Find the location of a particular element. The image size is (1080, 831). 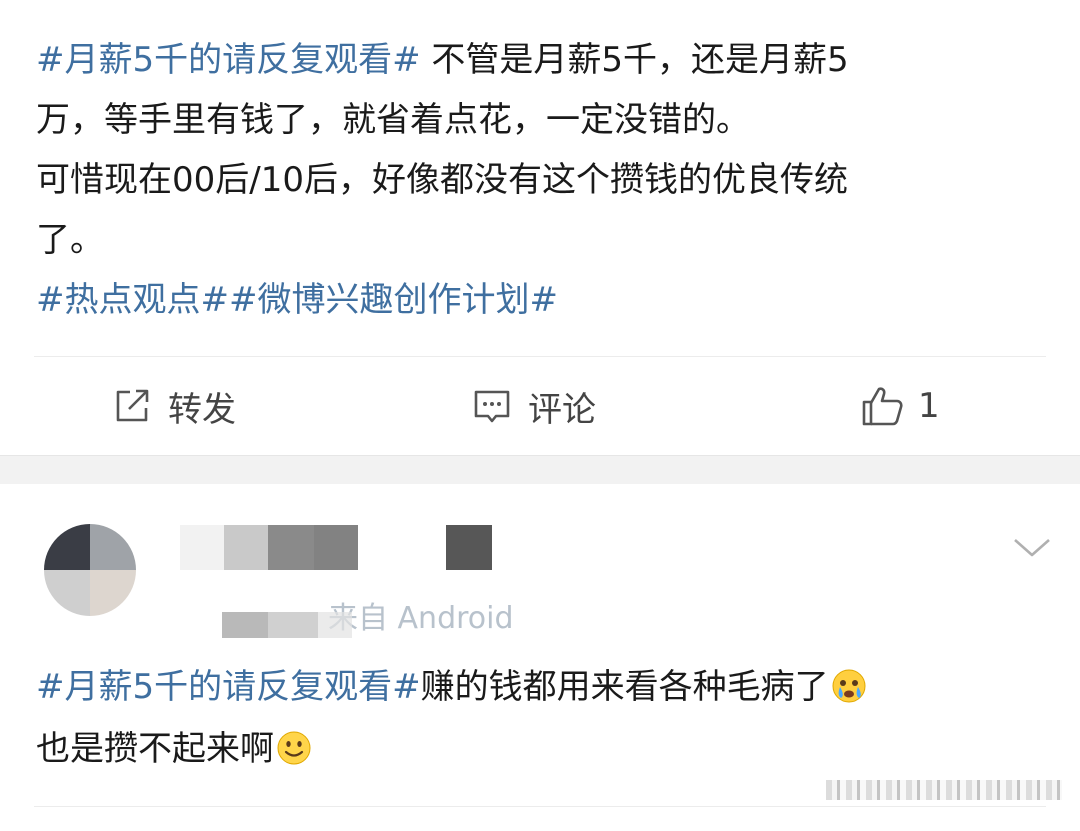

action-bar: 转发 评论 1 is located at coordinates (540, 406).